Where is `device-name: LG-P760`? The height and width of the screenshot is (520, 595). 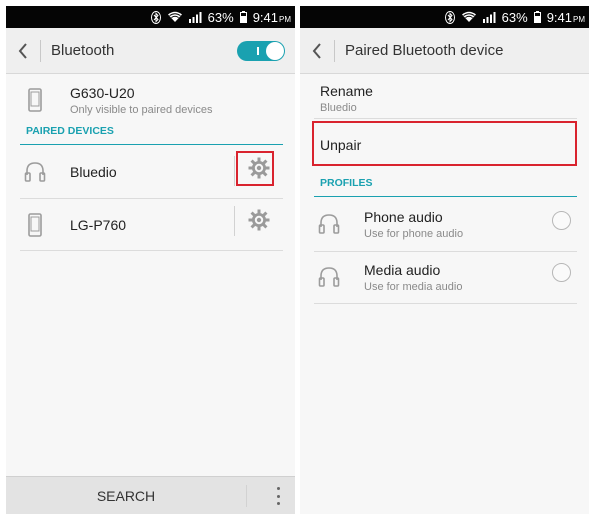
device-name: LG-P760 is located at coordinates (98, 225).